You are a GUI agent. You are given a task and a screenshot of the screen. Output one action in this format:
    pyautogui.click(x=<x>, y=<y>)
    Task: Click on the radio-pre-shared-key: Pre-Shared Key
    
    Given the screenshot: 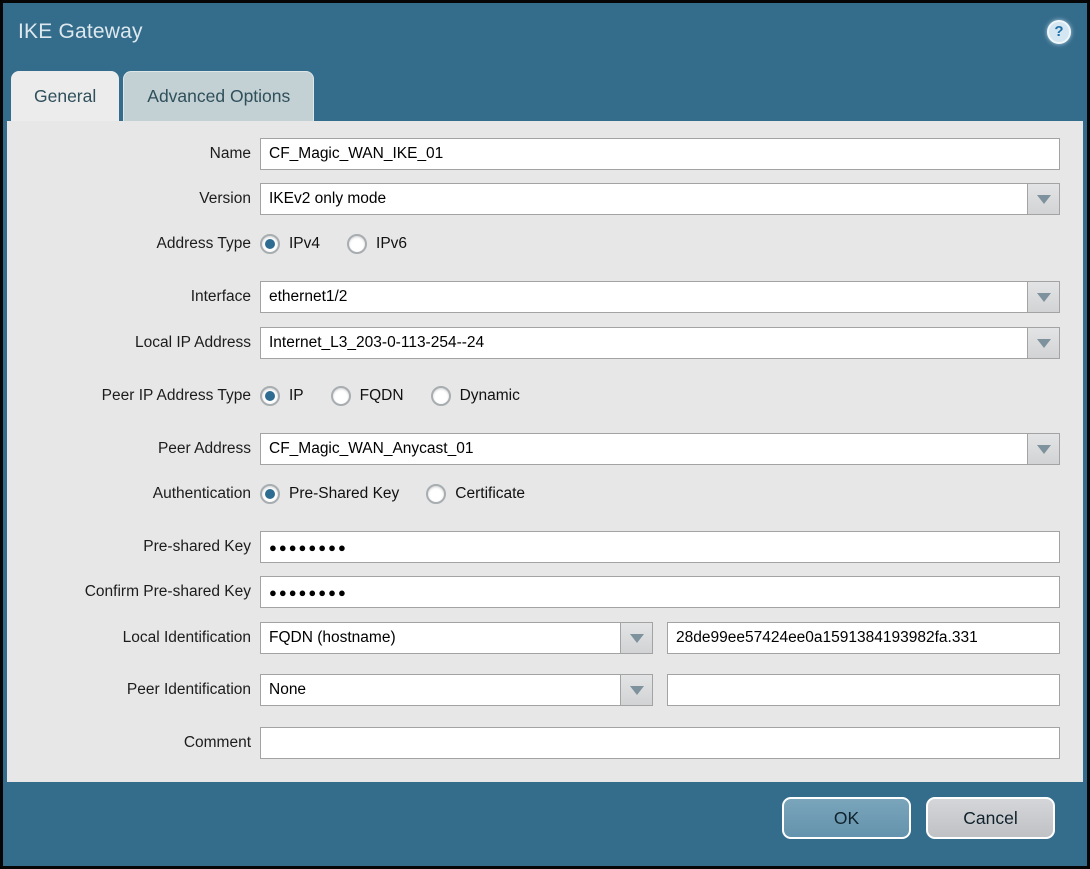 What is the action you would take?
    pyautogui.click(x=329, y=494)
    